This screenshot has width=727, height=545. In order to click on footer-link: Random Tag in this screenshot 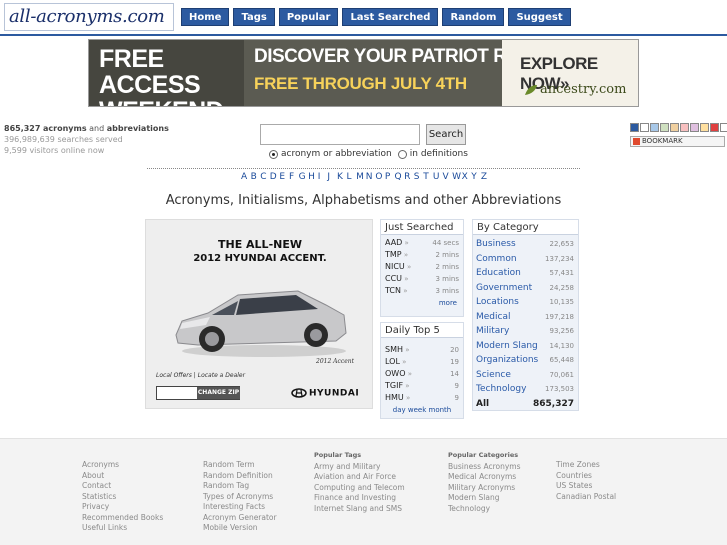, I will do `click(240, 486)`.